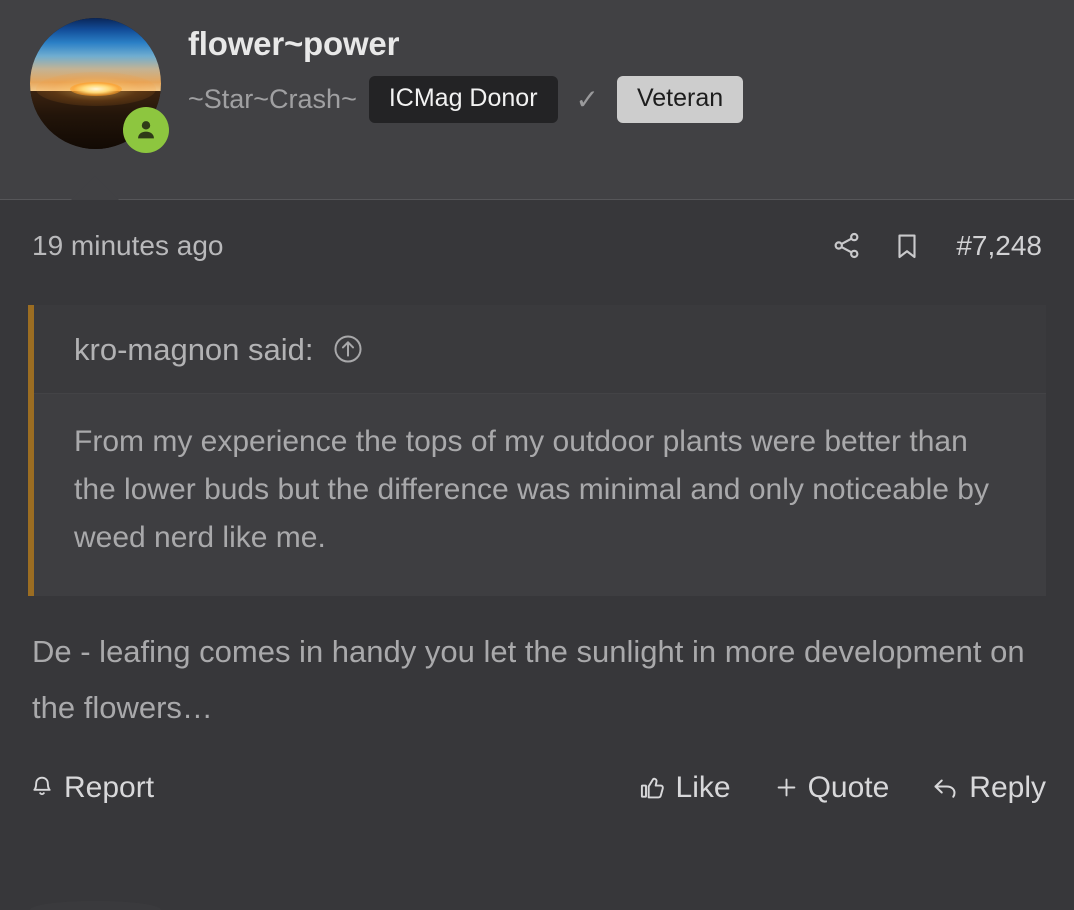 Image resolution: width=1074 pixels, height=910 pixels. Describe the element at coordinates (540, 349) in the screenshot. I see `quote-header: kro-magnon said:` at that location.